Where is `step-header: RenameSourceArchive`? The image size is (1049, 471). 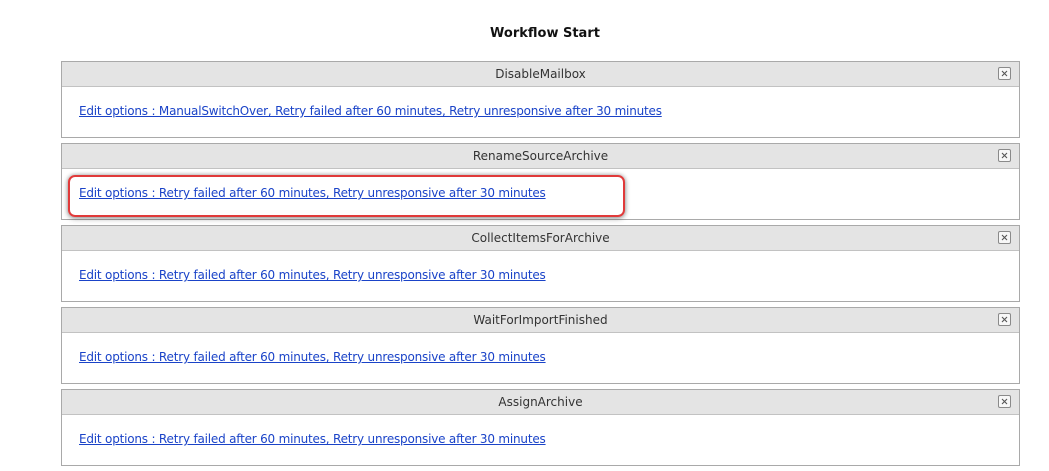 step-header: RenameSourceArchive is located at coordinates (540, 156).